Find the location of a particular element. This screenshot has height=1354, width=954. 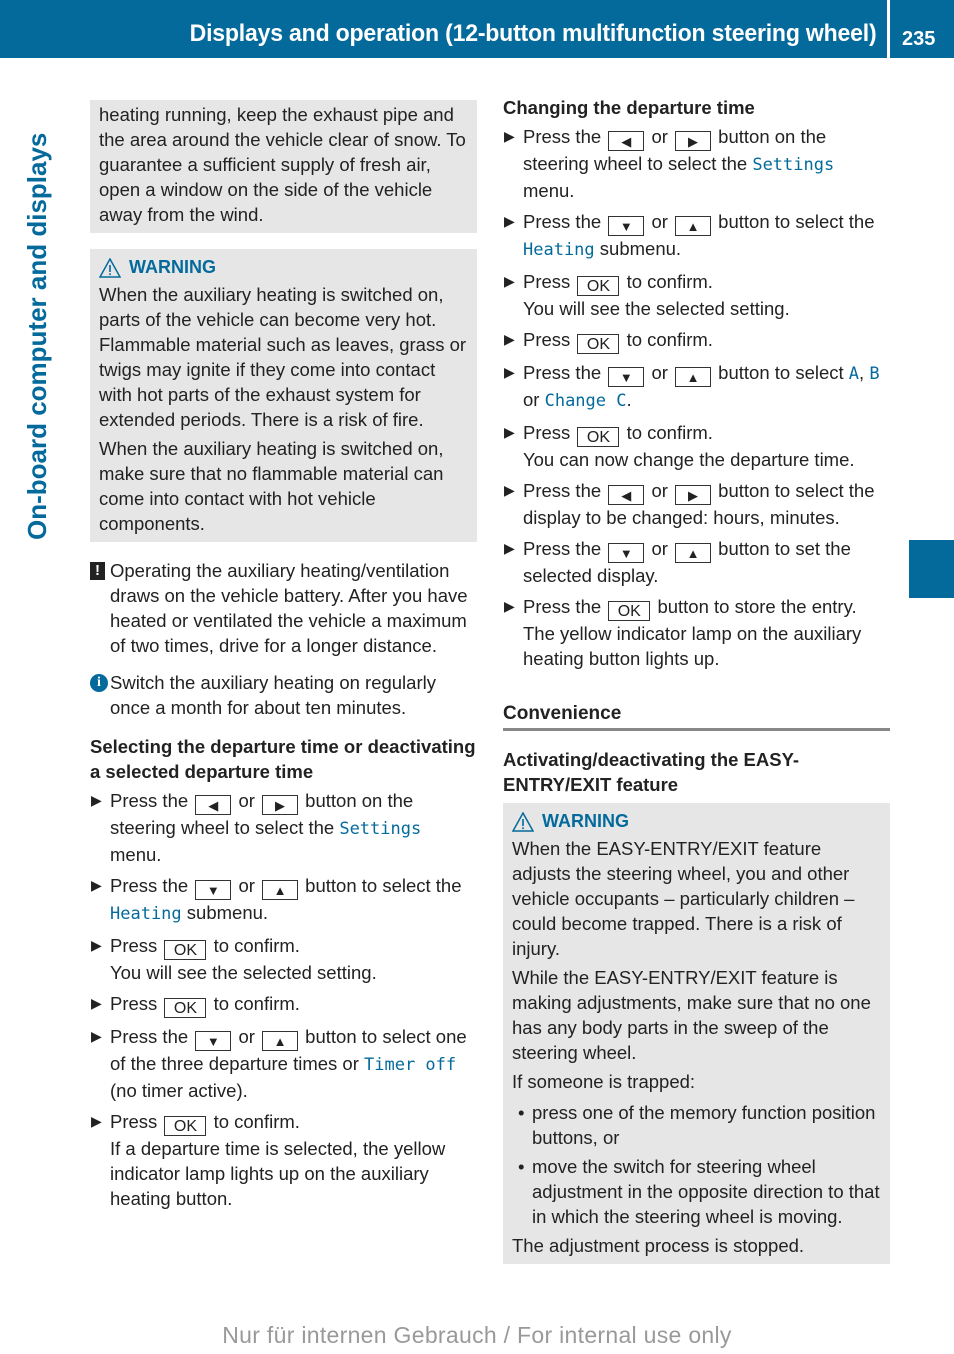

right-key: ▶ is located at coordinates (693, 495).